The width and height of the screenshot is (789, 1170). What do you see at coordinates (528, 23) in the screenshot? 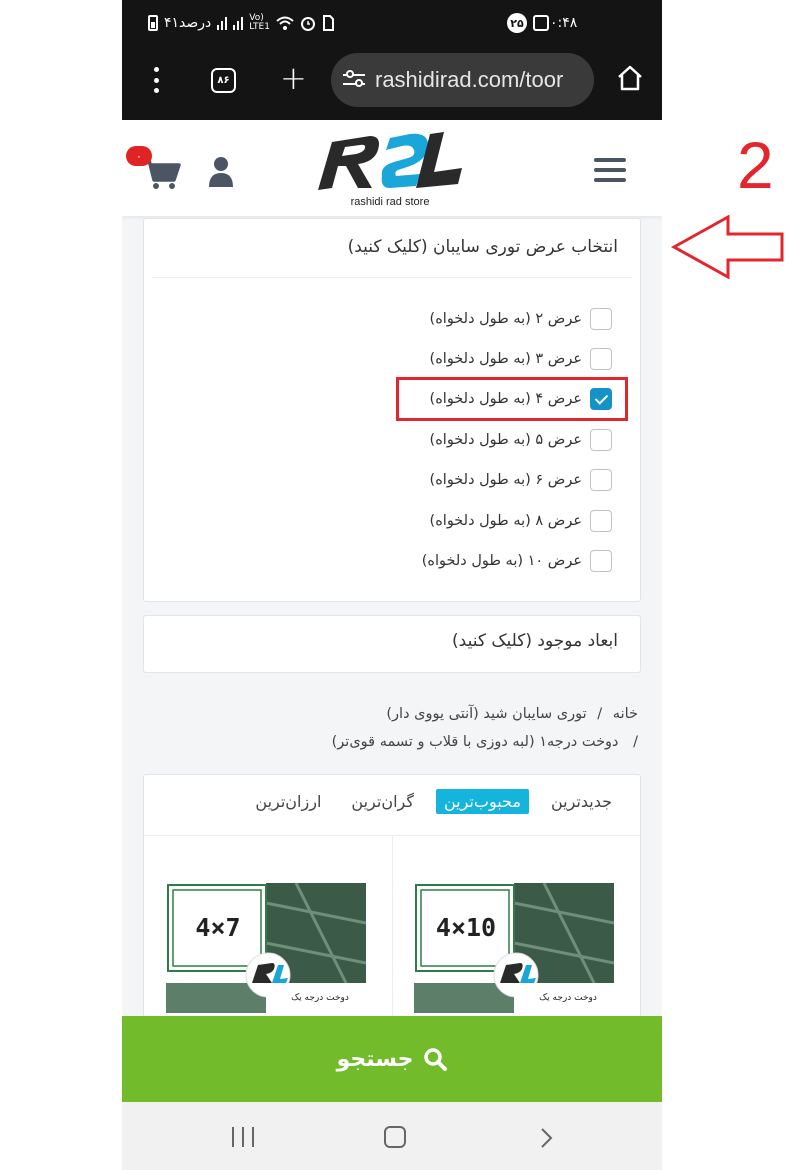
I see `status-right-group: ۲۵` at bounding box center [528, 23].